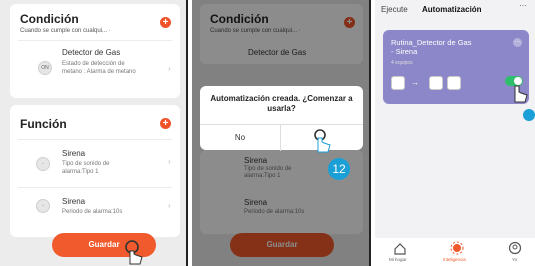  What do you see at coordinates (431, 42) in the screenshot?
I see `routine-name-line1: Rutina_Detector de Gas` at bounding box center [431, 42].